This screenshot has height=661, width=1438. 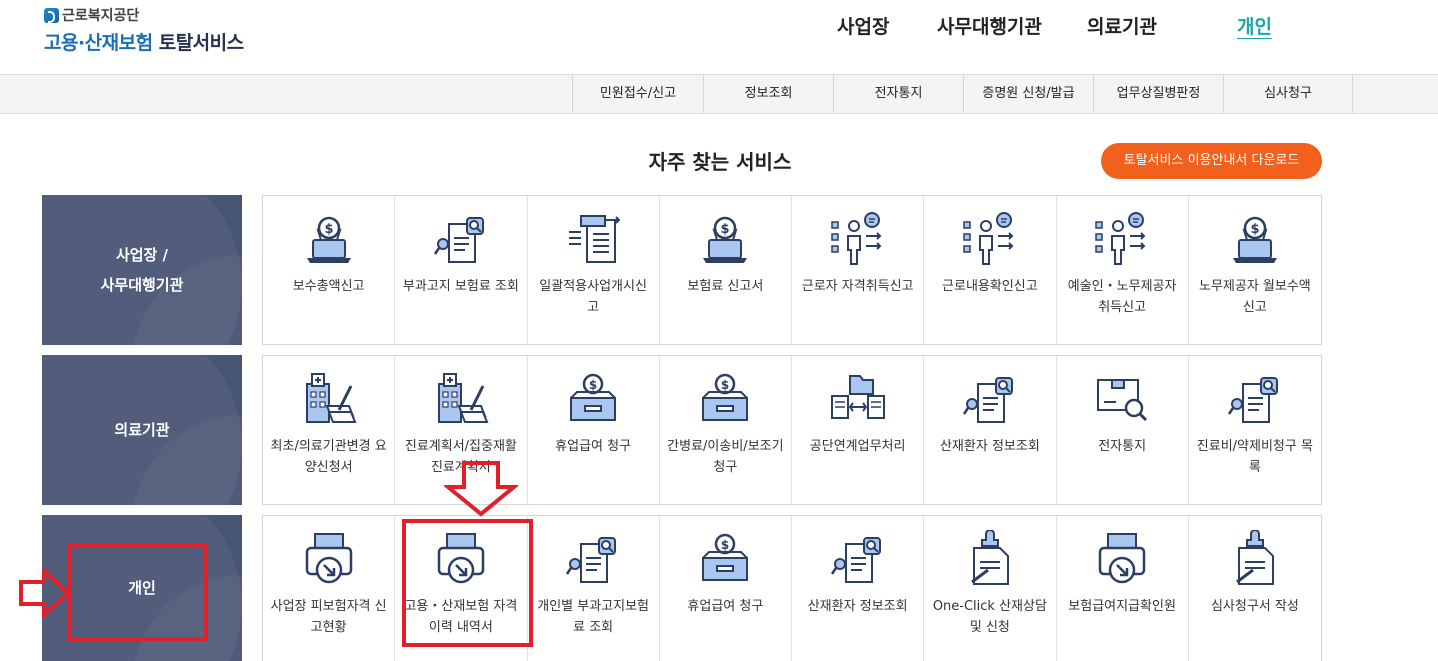 I want to click on service-label: One-Click 산재상담 및 신청, so click(x=989, y=617).